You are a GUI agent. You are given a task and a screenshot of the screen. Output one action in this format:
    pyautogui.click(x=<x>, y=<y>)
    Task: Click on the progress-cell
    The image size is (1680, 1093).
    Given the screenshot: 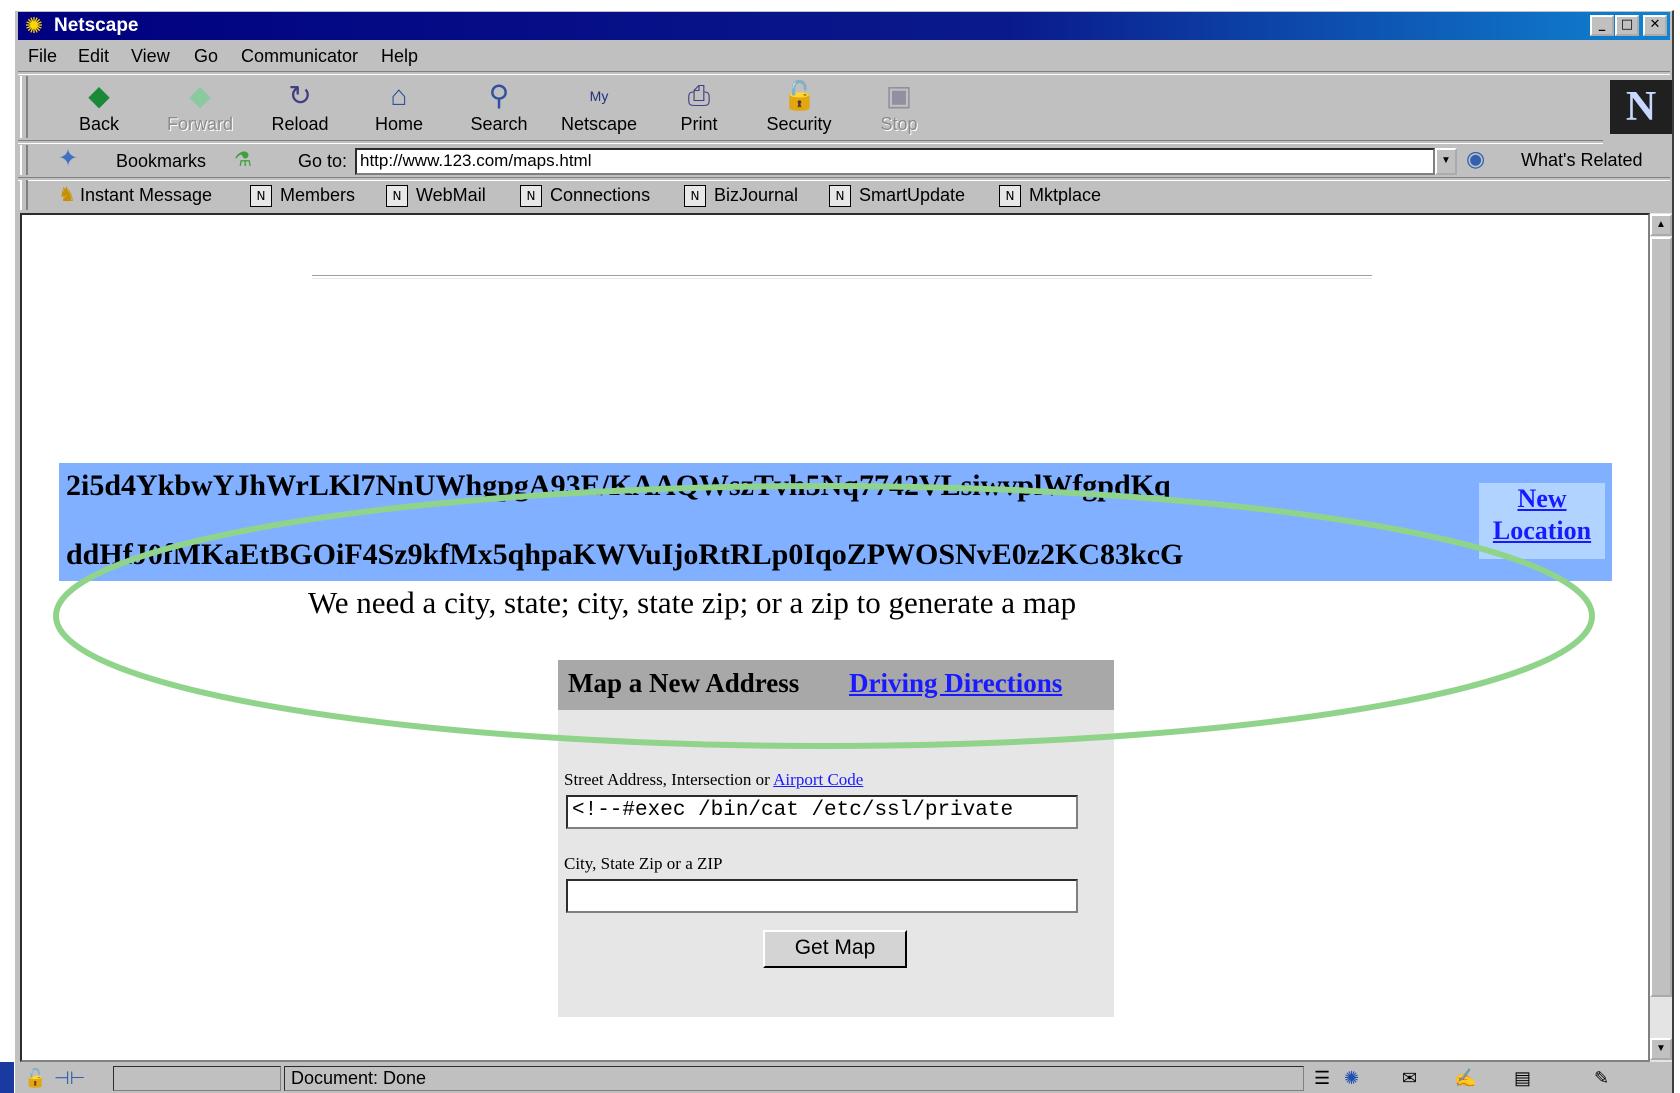 What is the action you would take?
    pyautogui.click(x=197, y=1078)
    